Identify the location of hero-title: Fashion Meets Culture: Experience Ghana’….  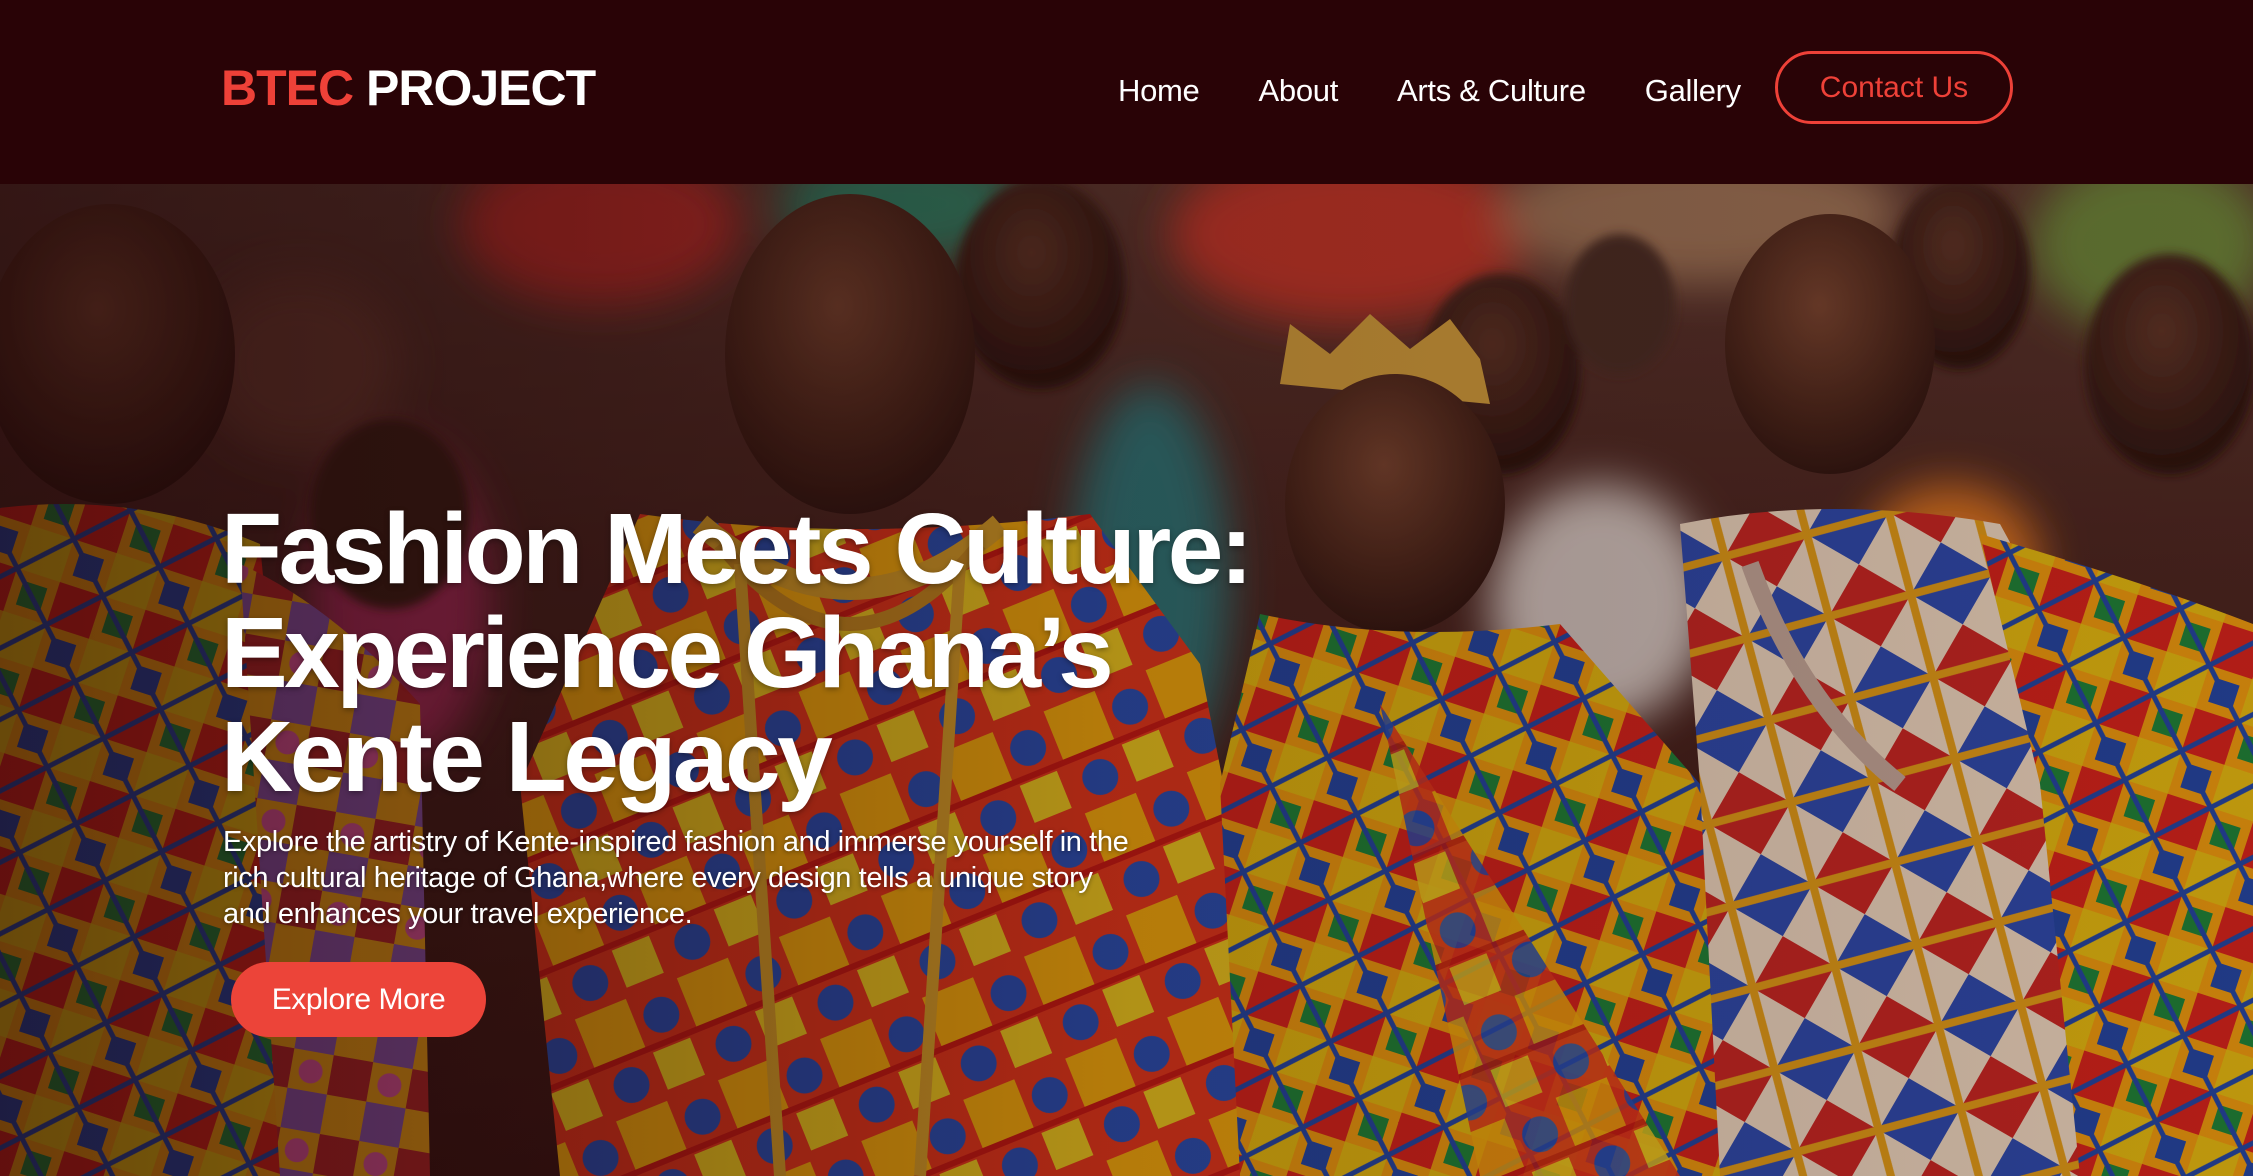
(821, 653).